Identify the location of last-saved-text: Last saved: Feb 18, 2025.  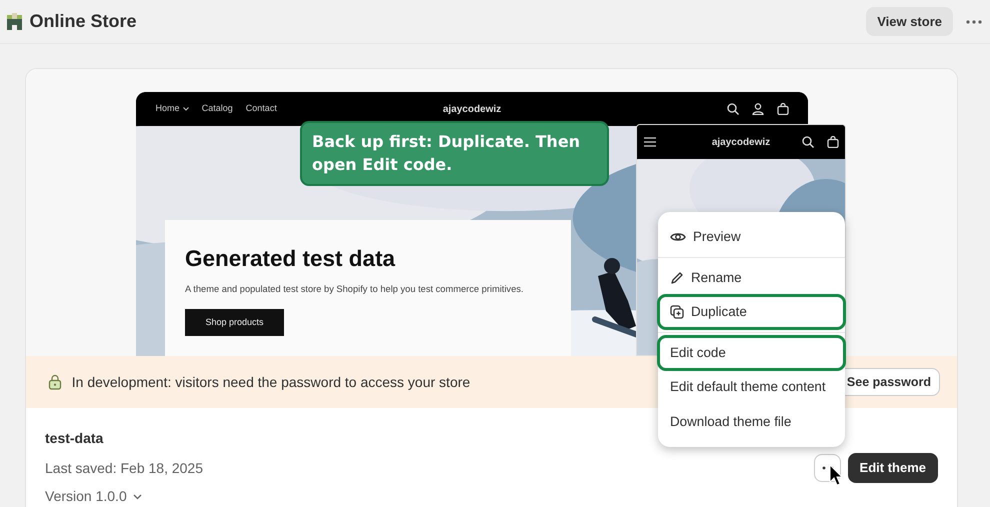
(124, 468).